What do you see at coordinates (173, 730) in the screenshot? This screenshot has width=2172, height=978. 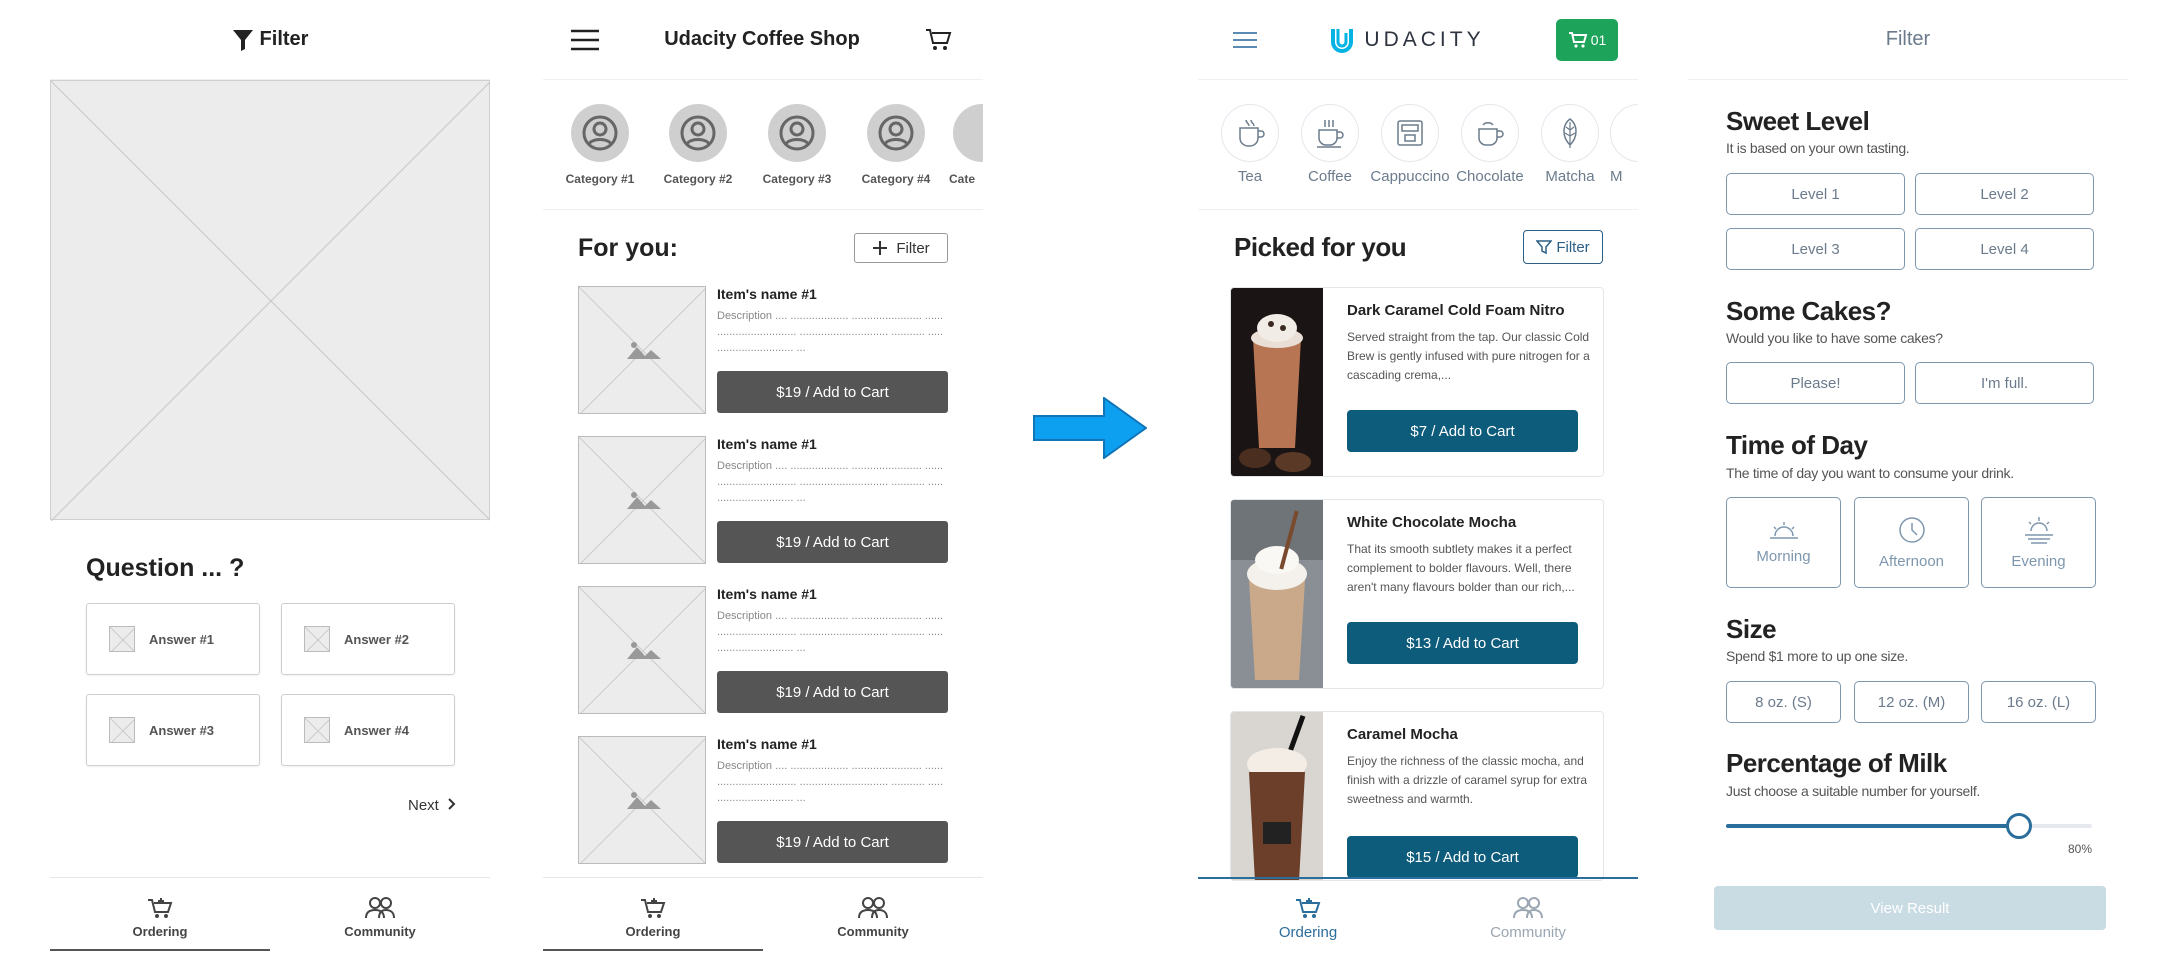 I see `answer-option: Answer #3` at bounding box center [173, 730].